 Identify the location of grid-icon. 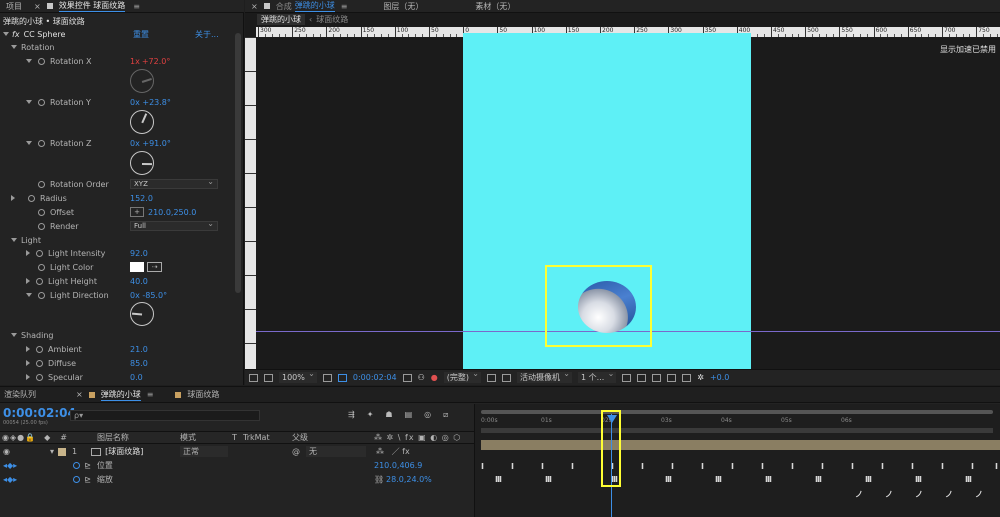
(268, 377).